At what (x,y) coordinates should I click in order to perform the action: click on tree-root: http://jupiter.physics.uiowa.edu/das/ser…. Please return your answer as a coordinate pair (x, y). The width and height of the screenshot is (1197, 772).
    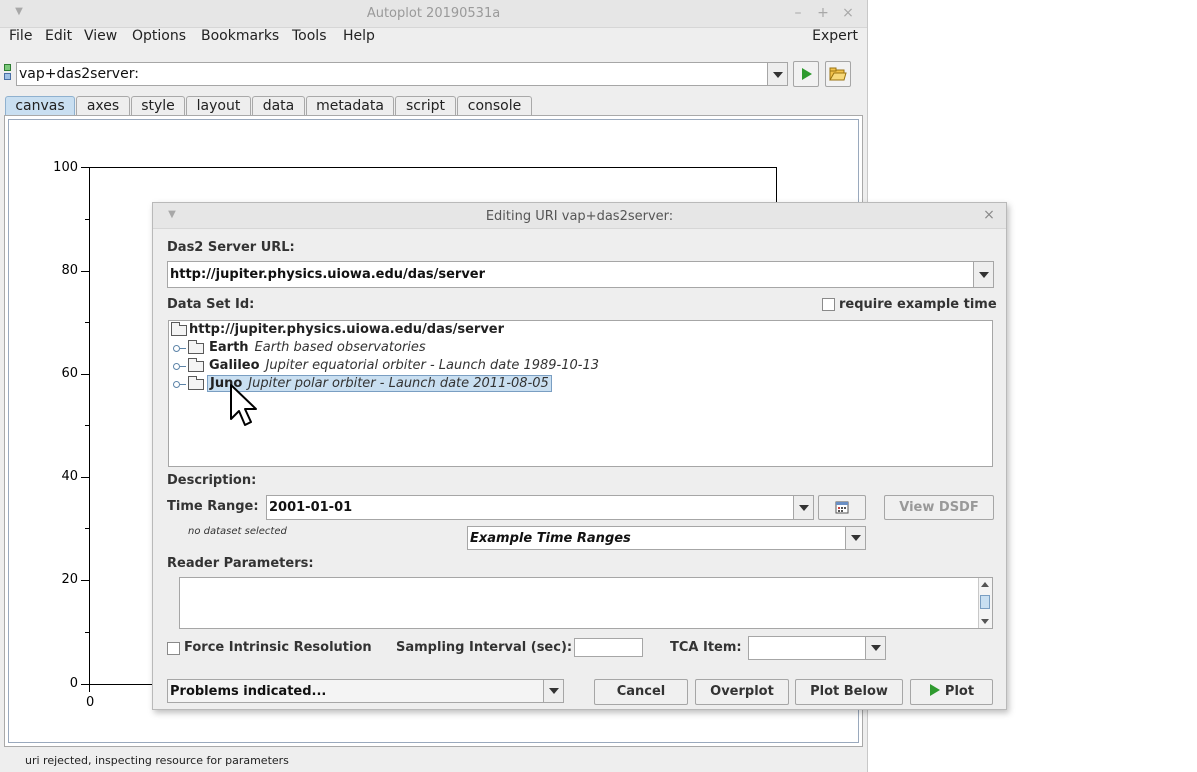
    Looking at the image, I should click on (346, 329).